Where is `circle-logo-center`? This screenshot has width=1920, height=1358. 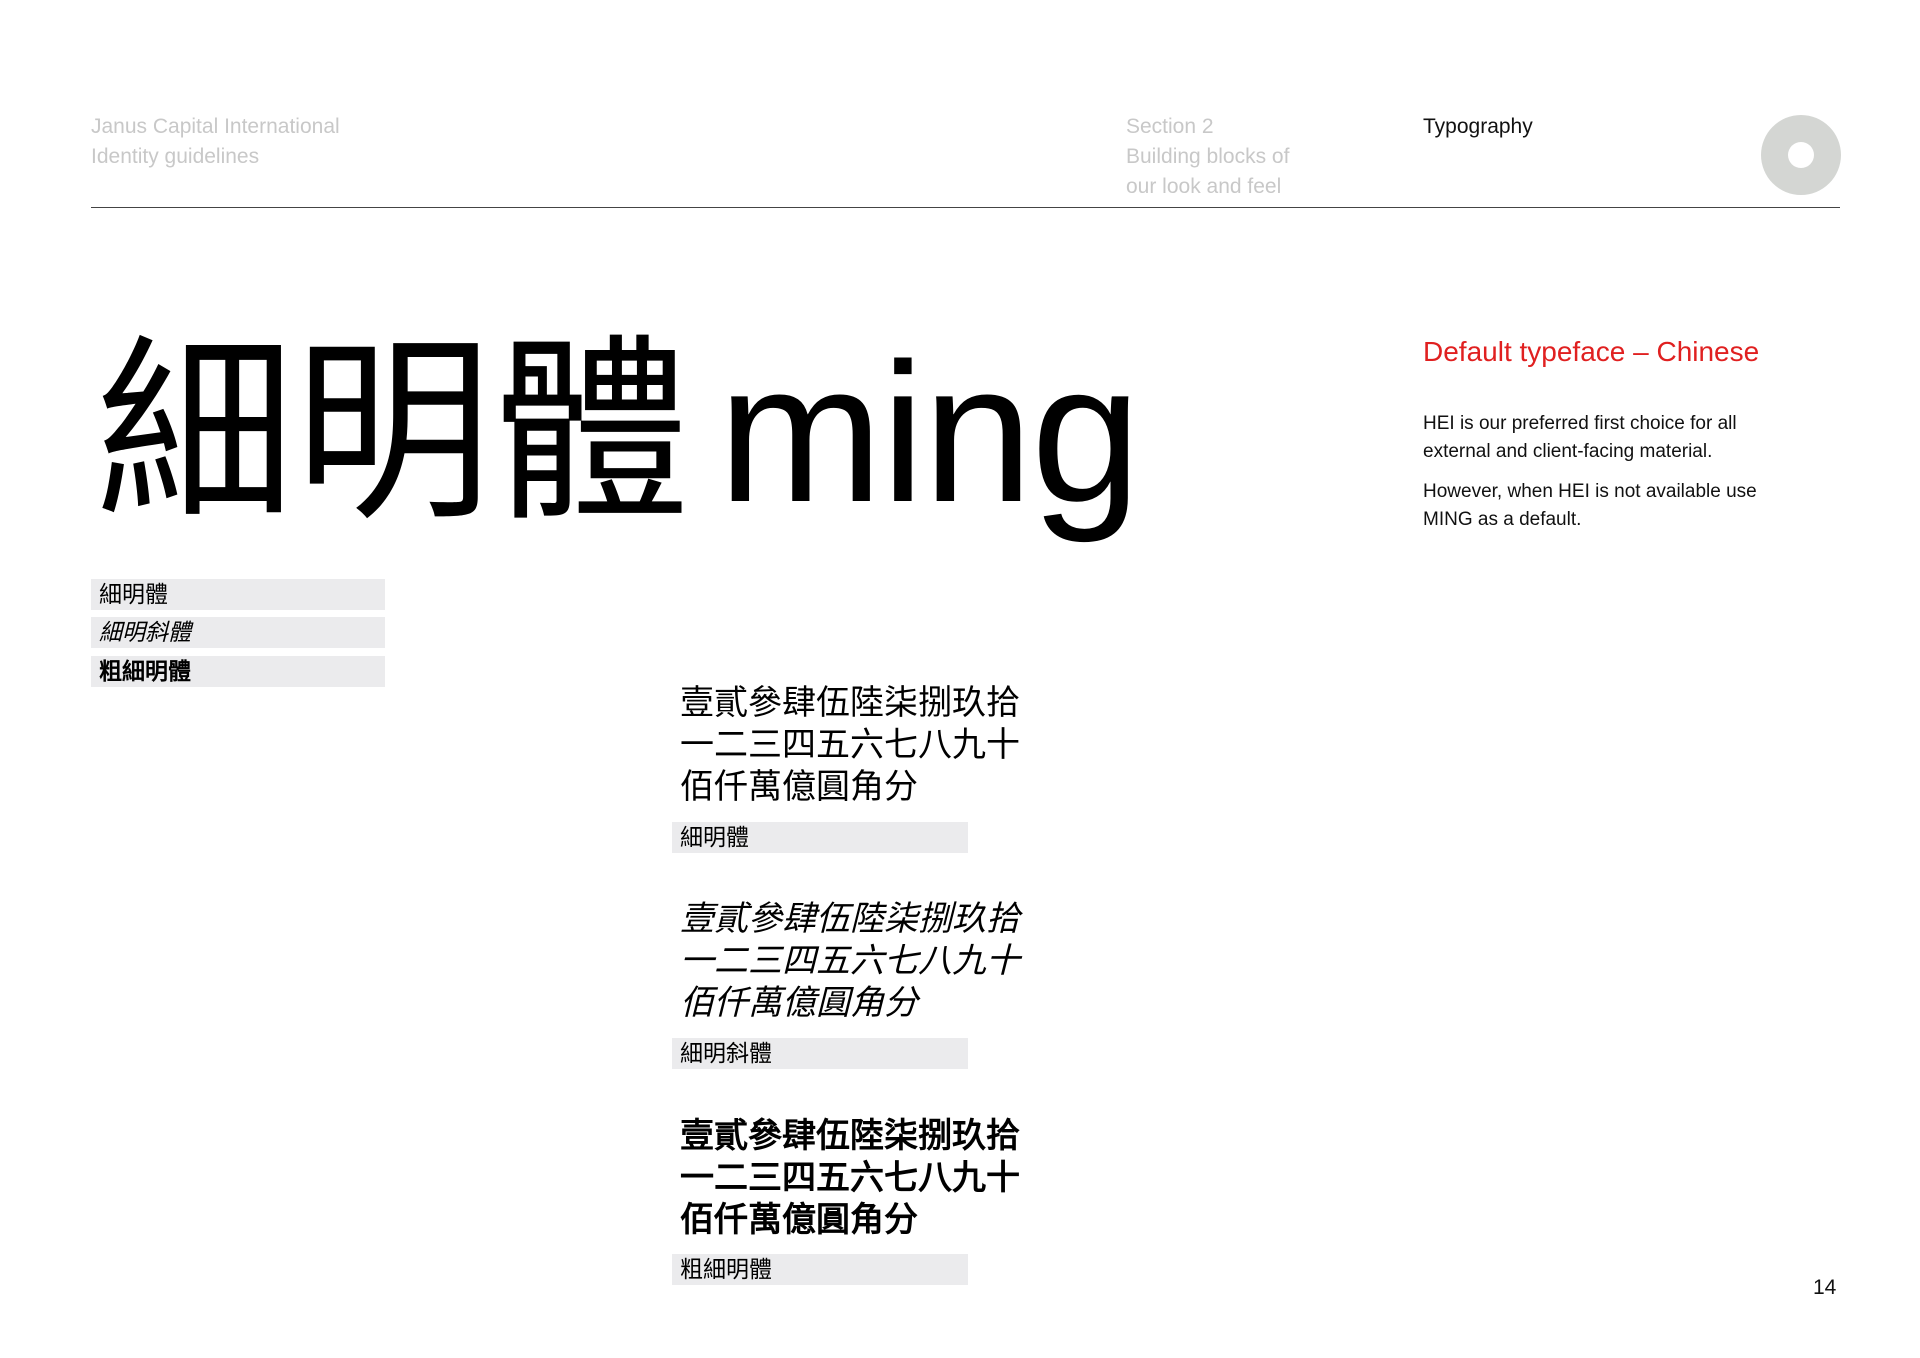 circle-logo-center is located at coordinates (1801, 155).